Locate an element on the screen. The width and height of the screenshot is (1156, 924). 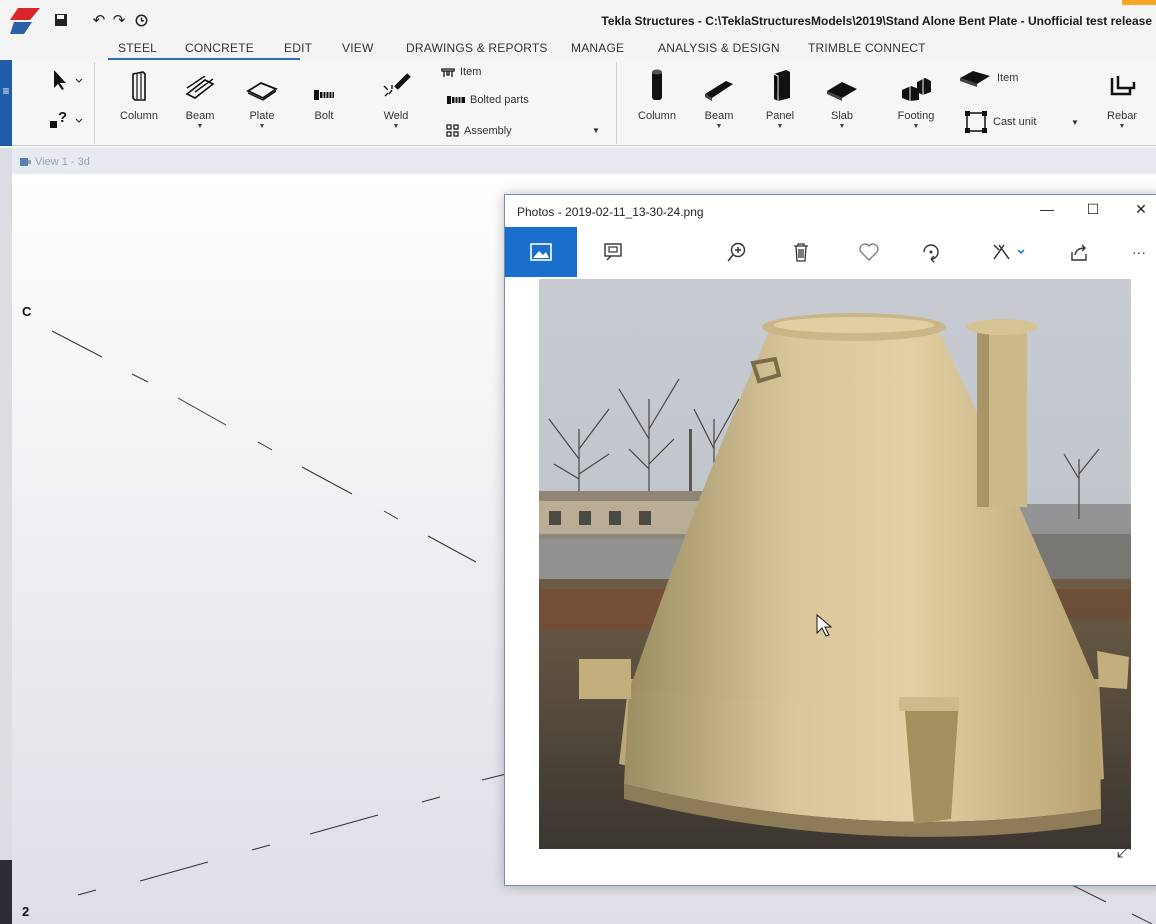
concrete-item-button: Item is located at coordinates (988, 78).